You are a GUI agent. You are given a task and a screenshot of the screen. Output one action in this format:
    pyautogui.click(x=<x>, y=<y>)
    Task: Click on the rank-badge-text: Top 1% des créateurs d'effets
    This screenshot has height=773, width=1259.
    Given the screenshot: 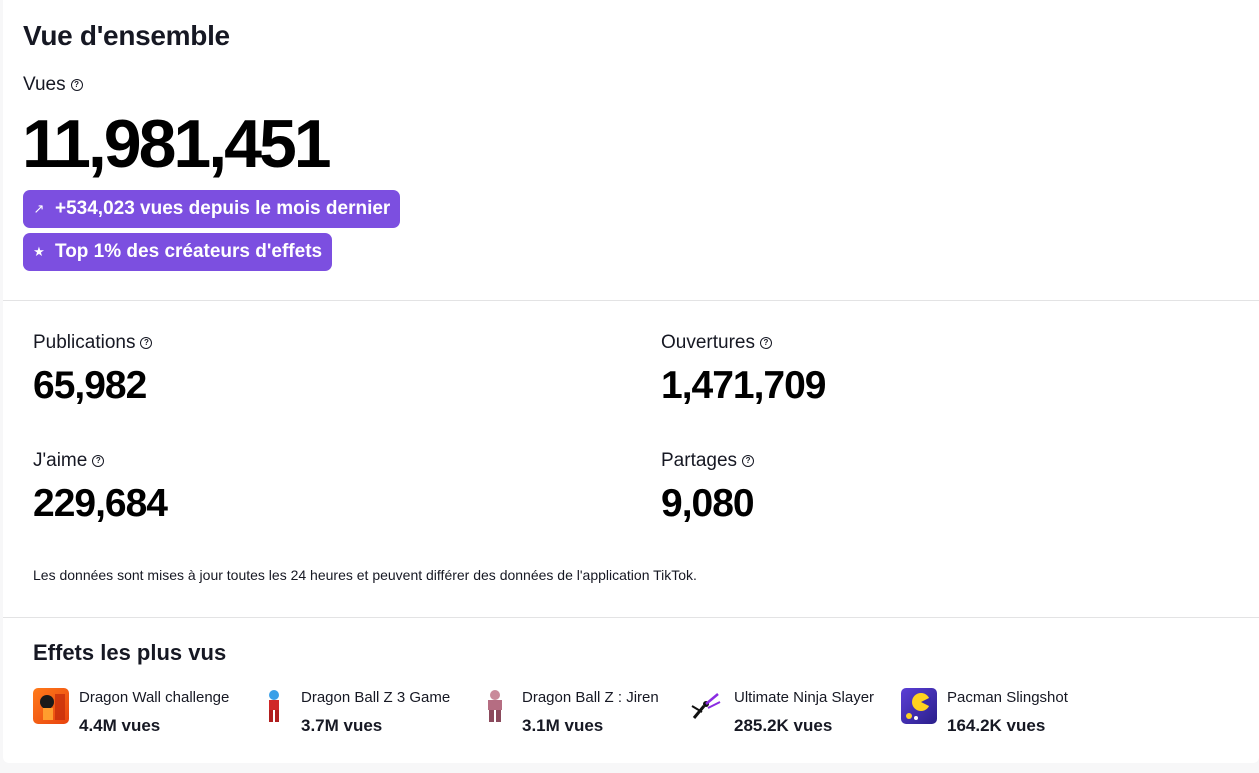 What is the action you would take?
    pyautogui.click(x=189, y=251)
    